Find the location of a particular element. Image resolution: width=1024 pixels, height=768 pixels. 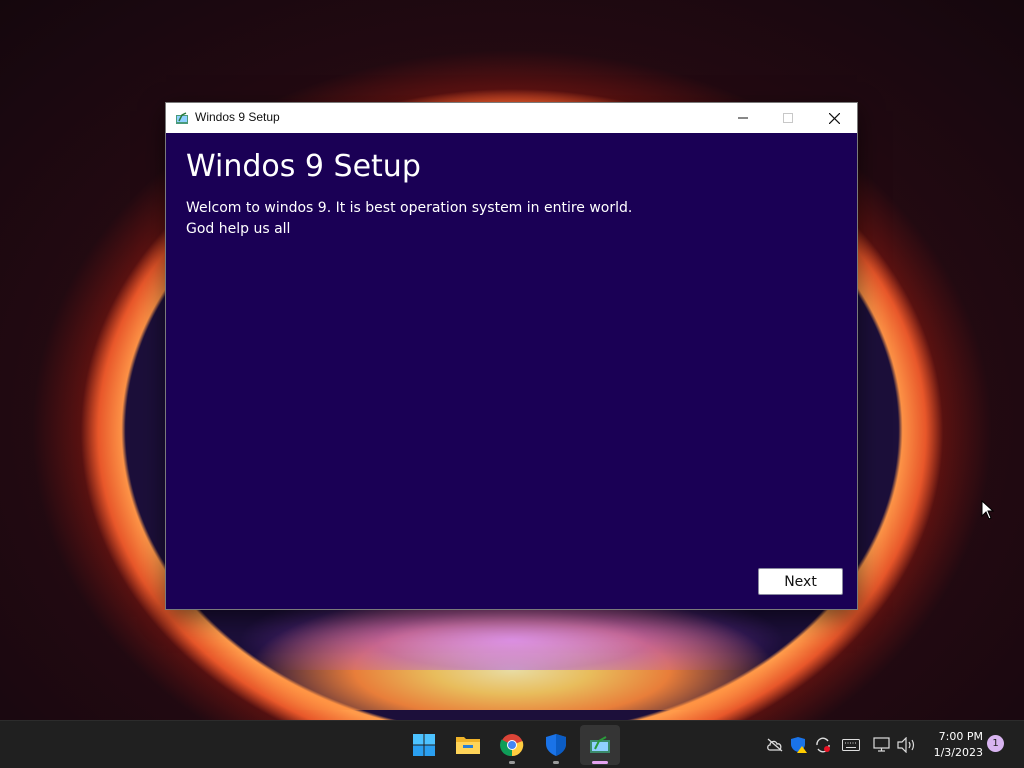

volume-tray-button is located at coordinates (907, 745).